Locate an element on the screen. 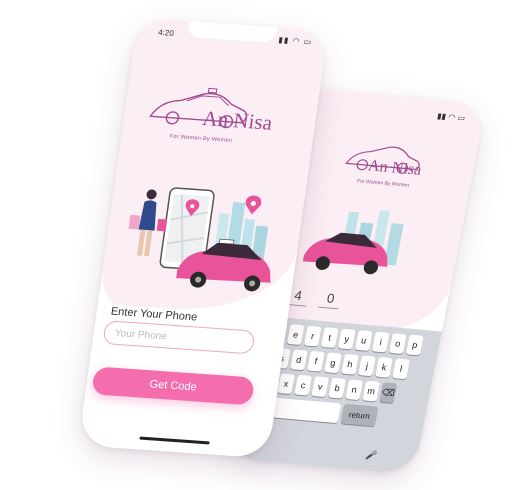 The height and width of the screenshot is (490, 530). status-time: 4:20 is located at coordinates (166, 32).